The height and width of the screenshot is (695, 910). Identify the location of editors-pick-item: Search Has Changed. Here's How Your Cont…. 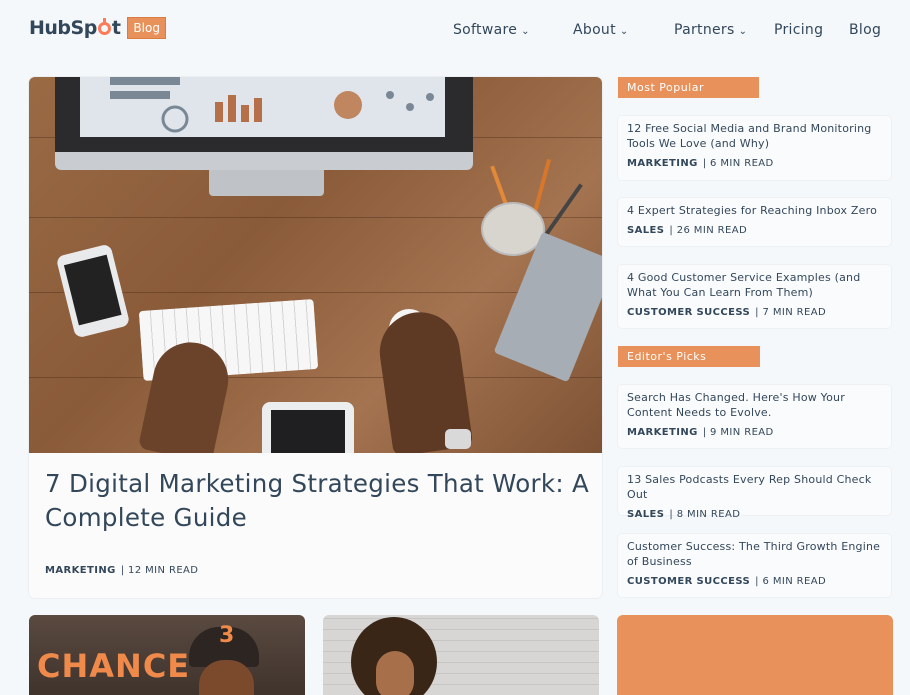
(754, 416).